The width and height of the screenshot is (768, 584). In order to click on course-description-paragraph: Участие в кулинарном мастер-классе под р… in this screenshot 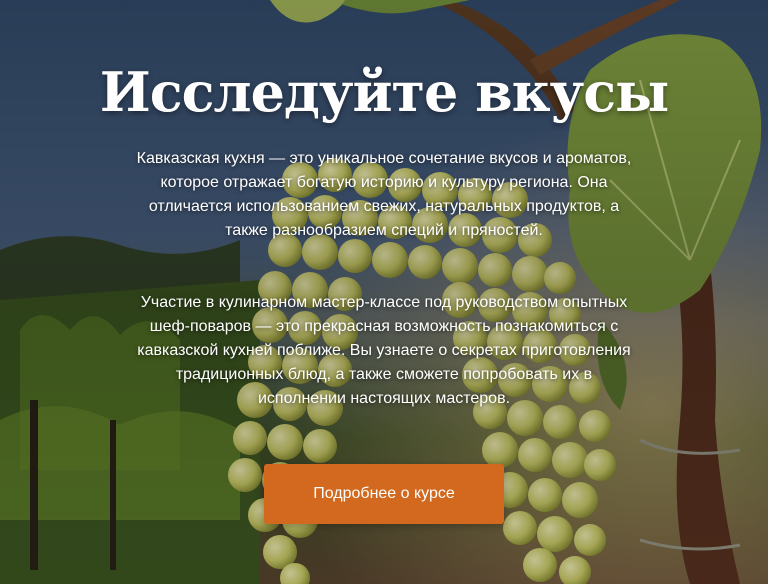, I will do `click(384, 350)`.